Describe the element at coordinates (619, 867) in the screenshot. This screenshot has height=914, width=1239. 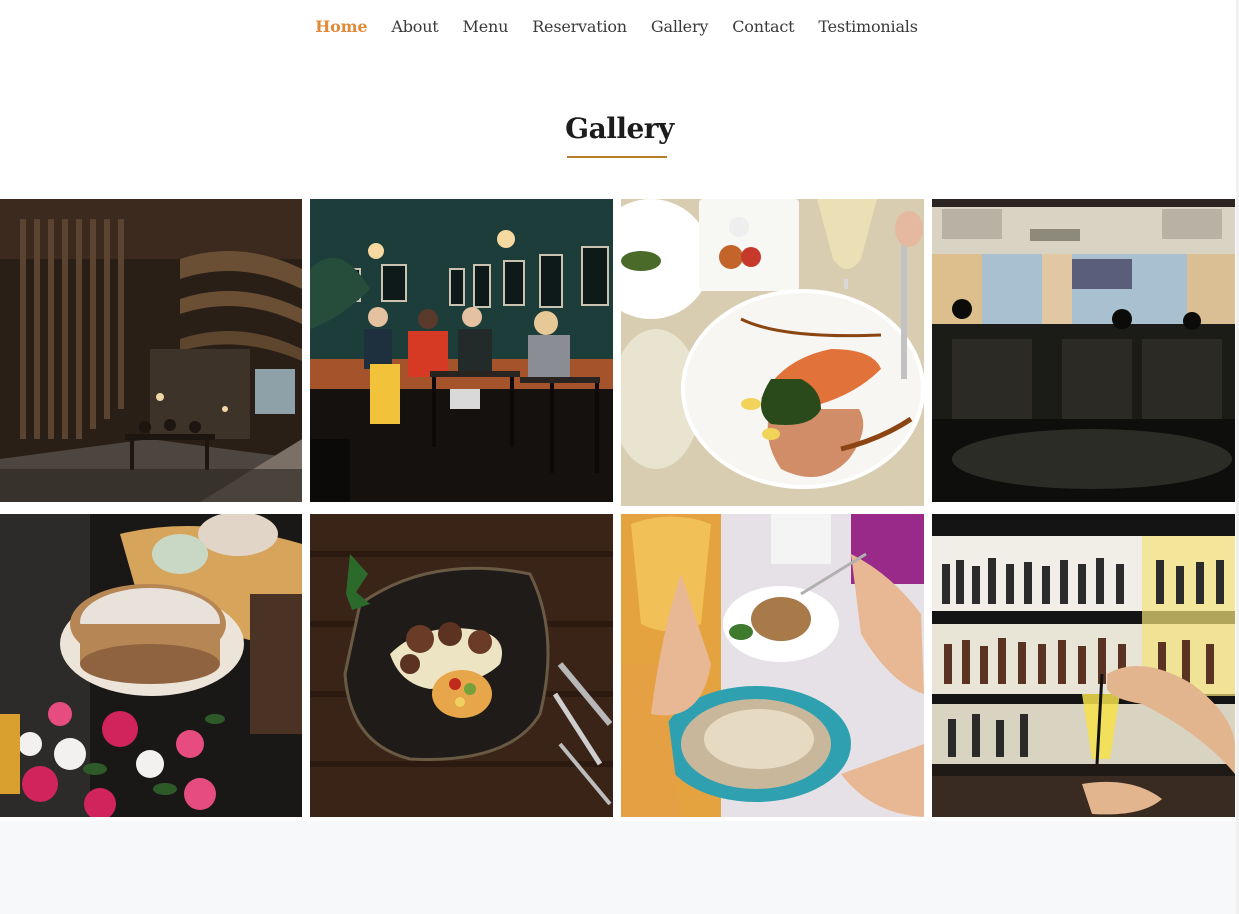
I see `footer-band` at that location.